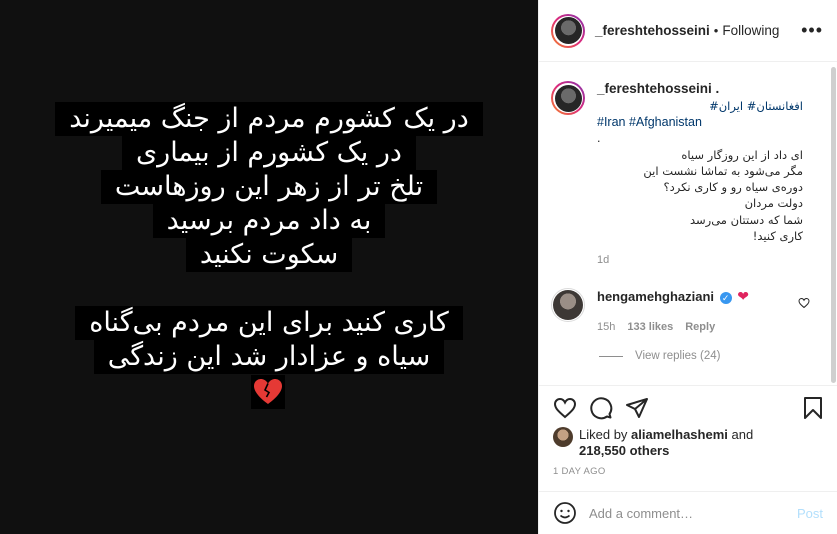  I want to click on broken-heart-emoji, so click(268, 392).